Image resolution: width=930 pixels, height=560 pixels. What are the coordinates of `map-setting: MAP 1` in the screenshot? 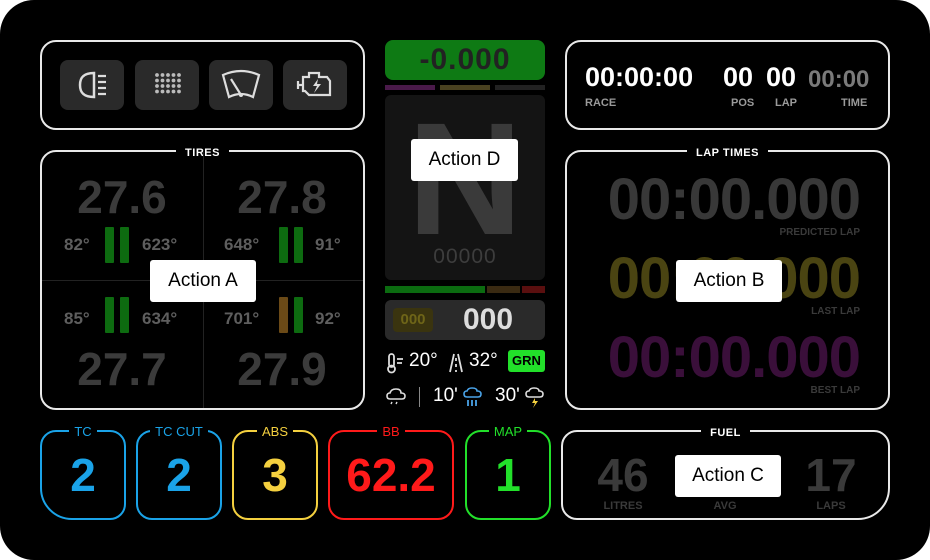 It's located at (508, 472).